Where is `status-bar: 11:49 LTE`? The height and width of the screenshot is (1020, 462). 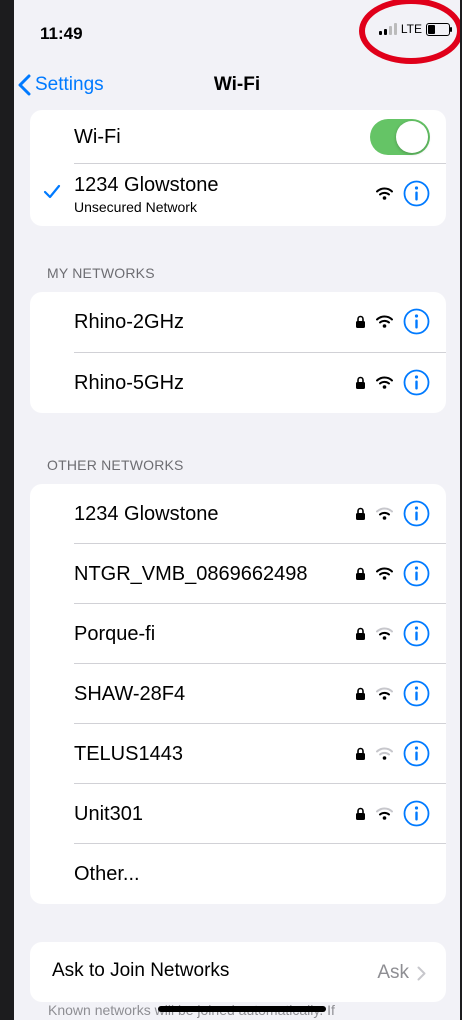
status-bar: 11:49 LTE is located at coordinates (237, 35).